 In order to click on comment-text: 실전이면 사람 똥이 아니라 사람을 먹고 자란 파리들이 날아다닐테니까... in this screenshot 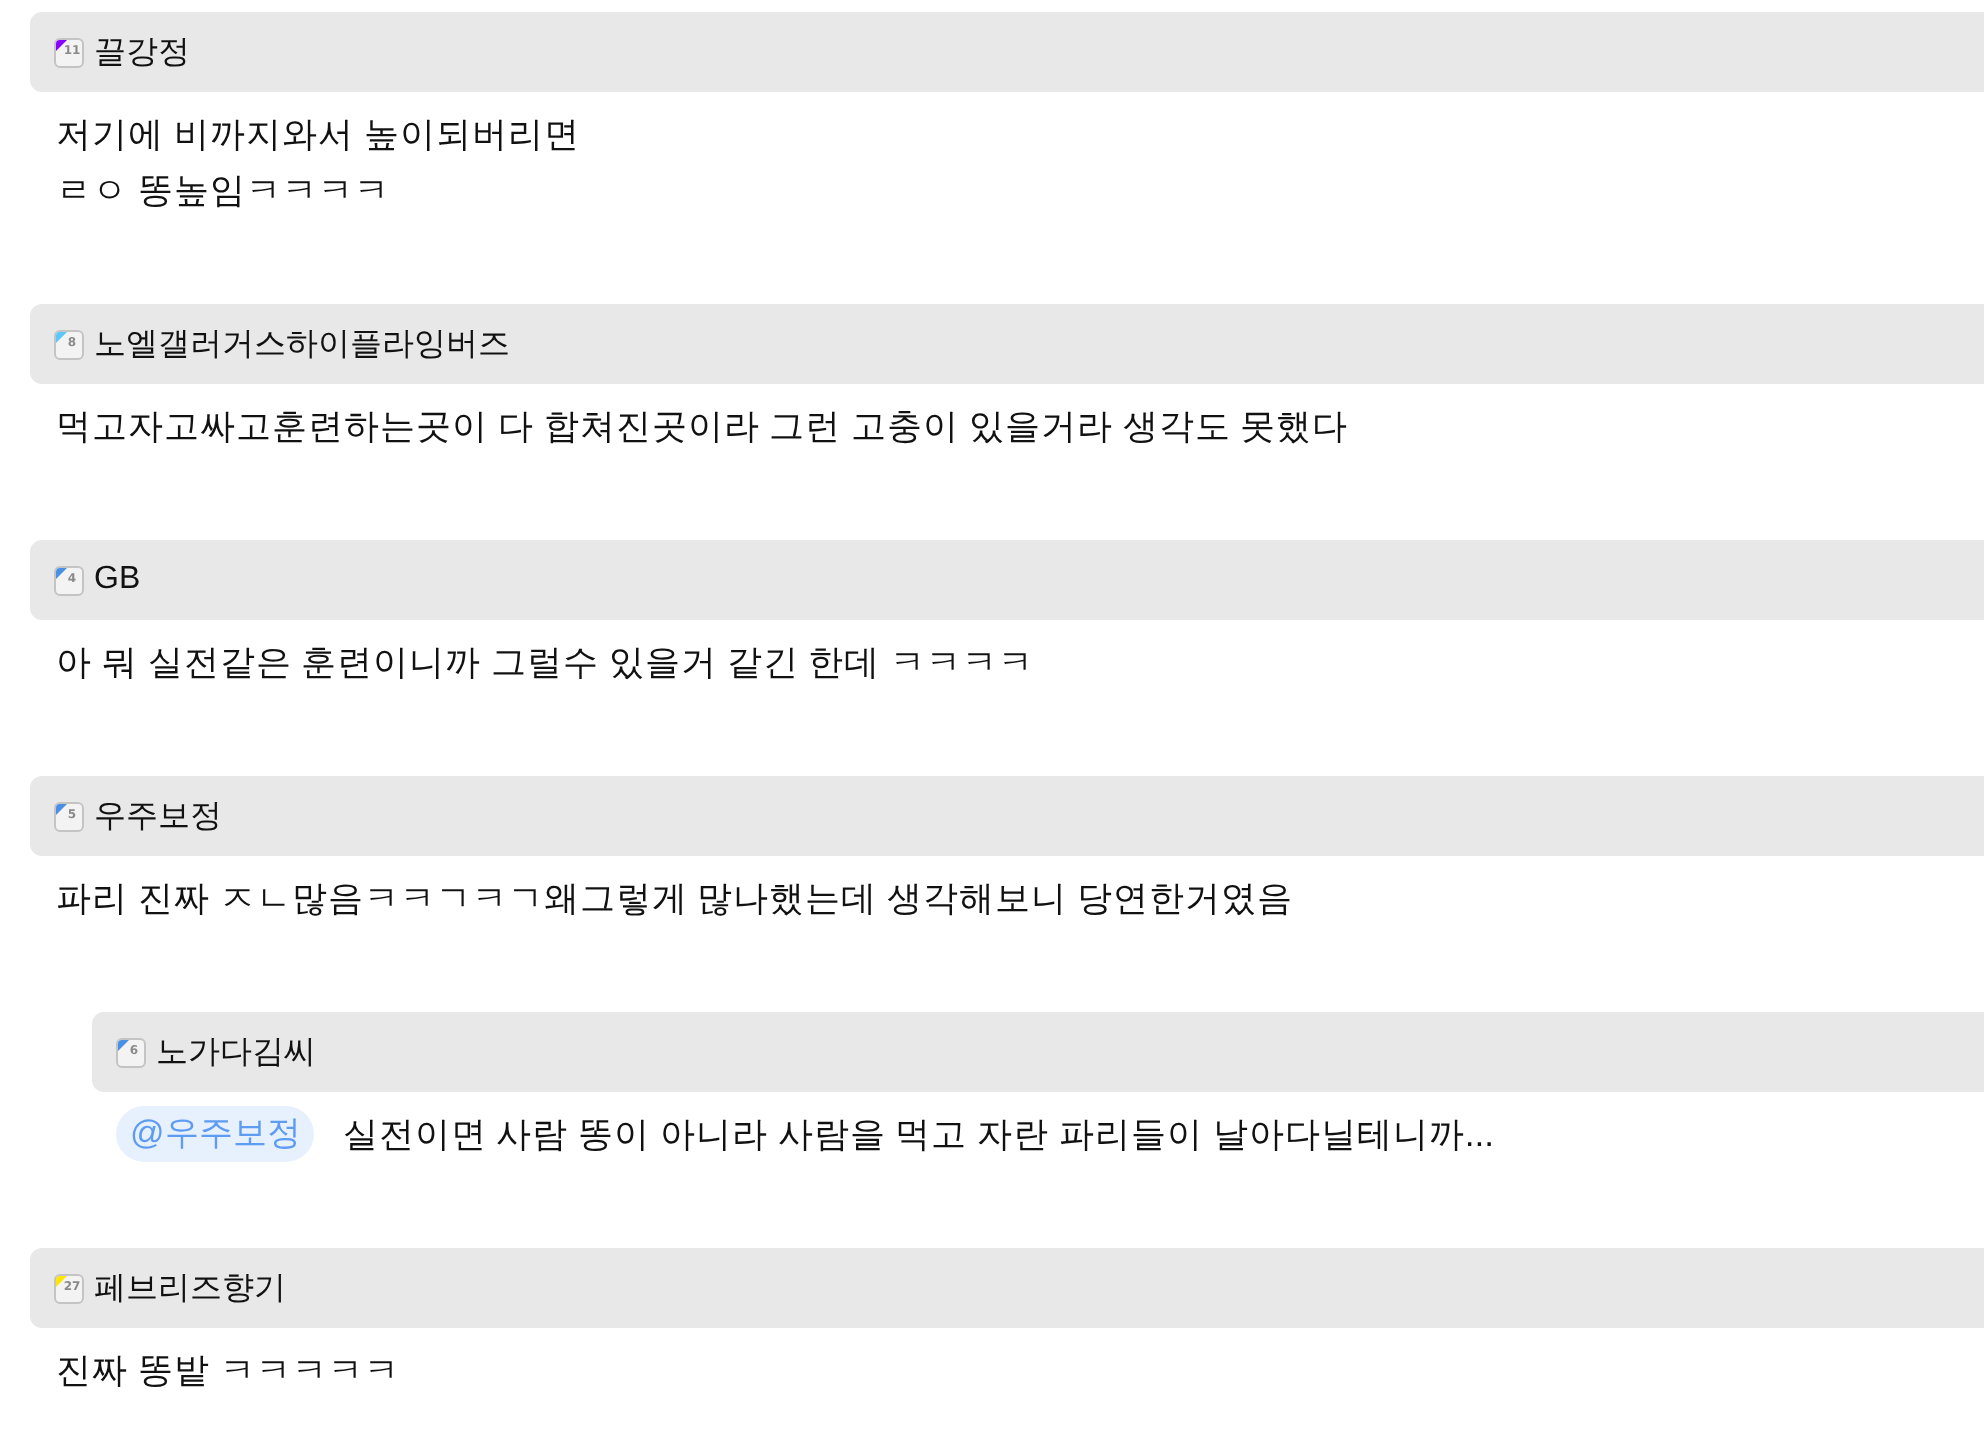, I will do `click(918, 1135)`.